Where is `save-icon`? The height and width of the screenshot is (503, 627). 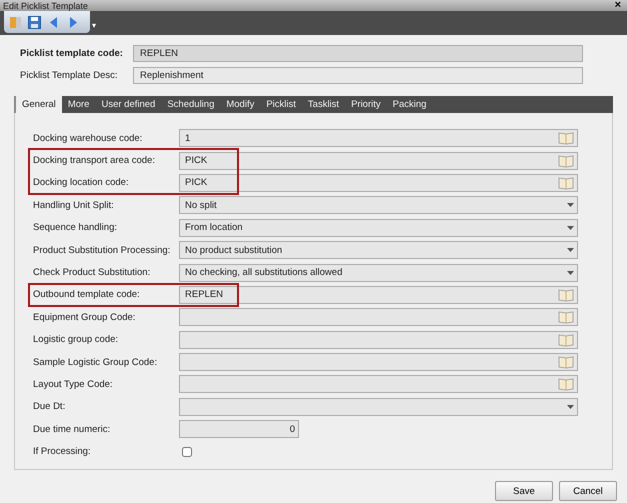 save-icon is located at coordinates (34, 22).